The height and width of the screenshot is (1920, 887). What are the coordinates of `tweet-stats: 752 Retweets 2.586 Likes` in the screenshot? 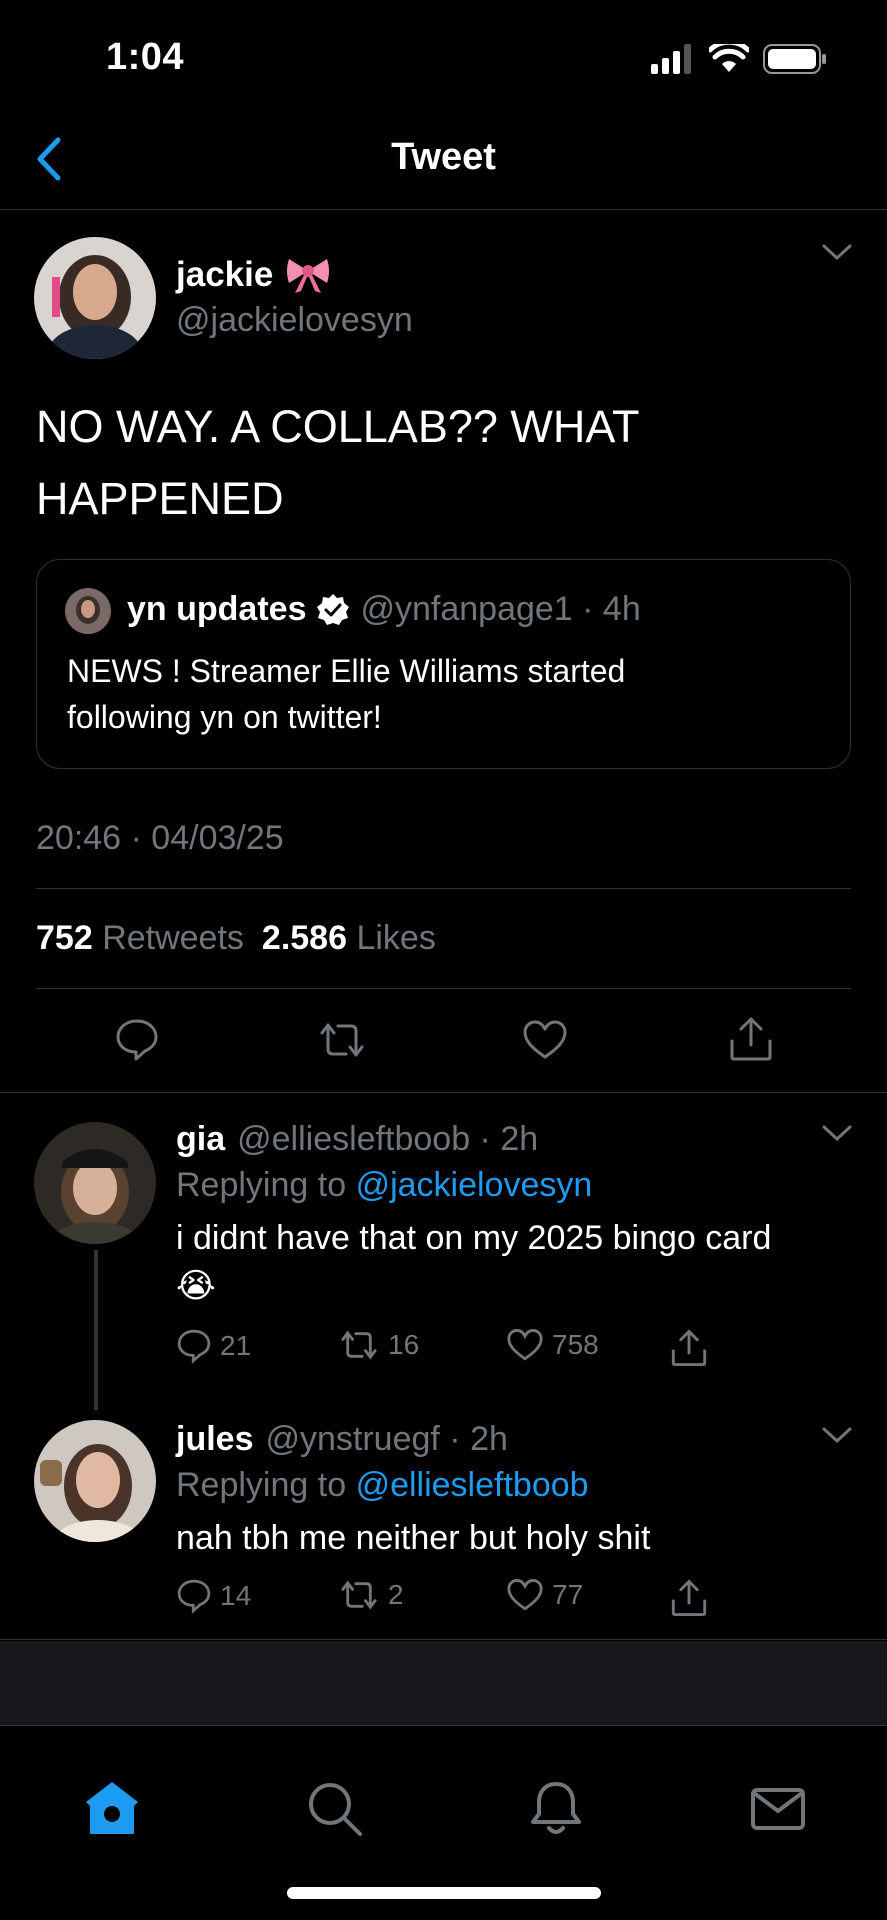 It's located at (238, 938).